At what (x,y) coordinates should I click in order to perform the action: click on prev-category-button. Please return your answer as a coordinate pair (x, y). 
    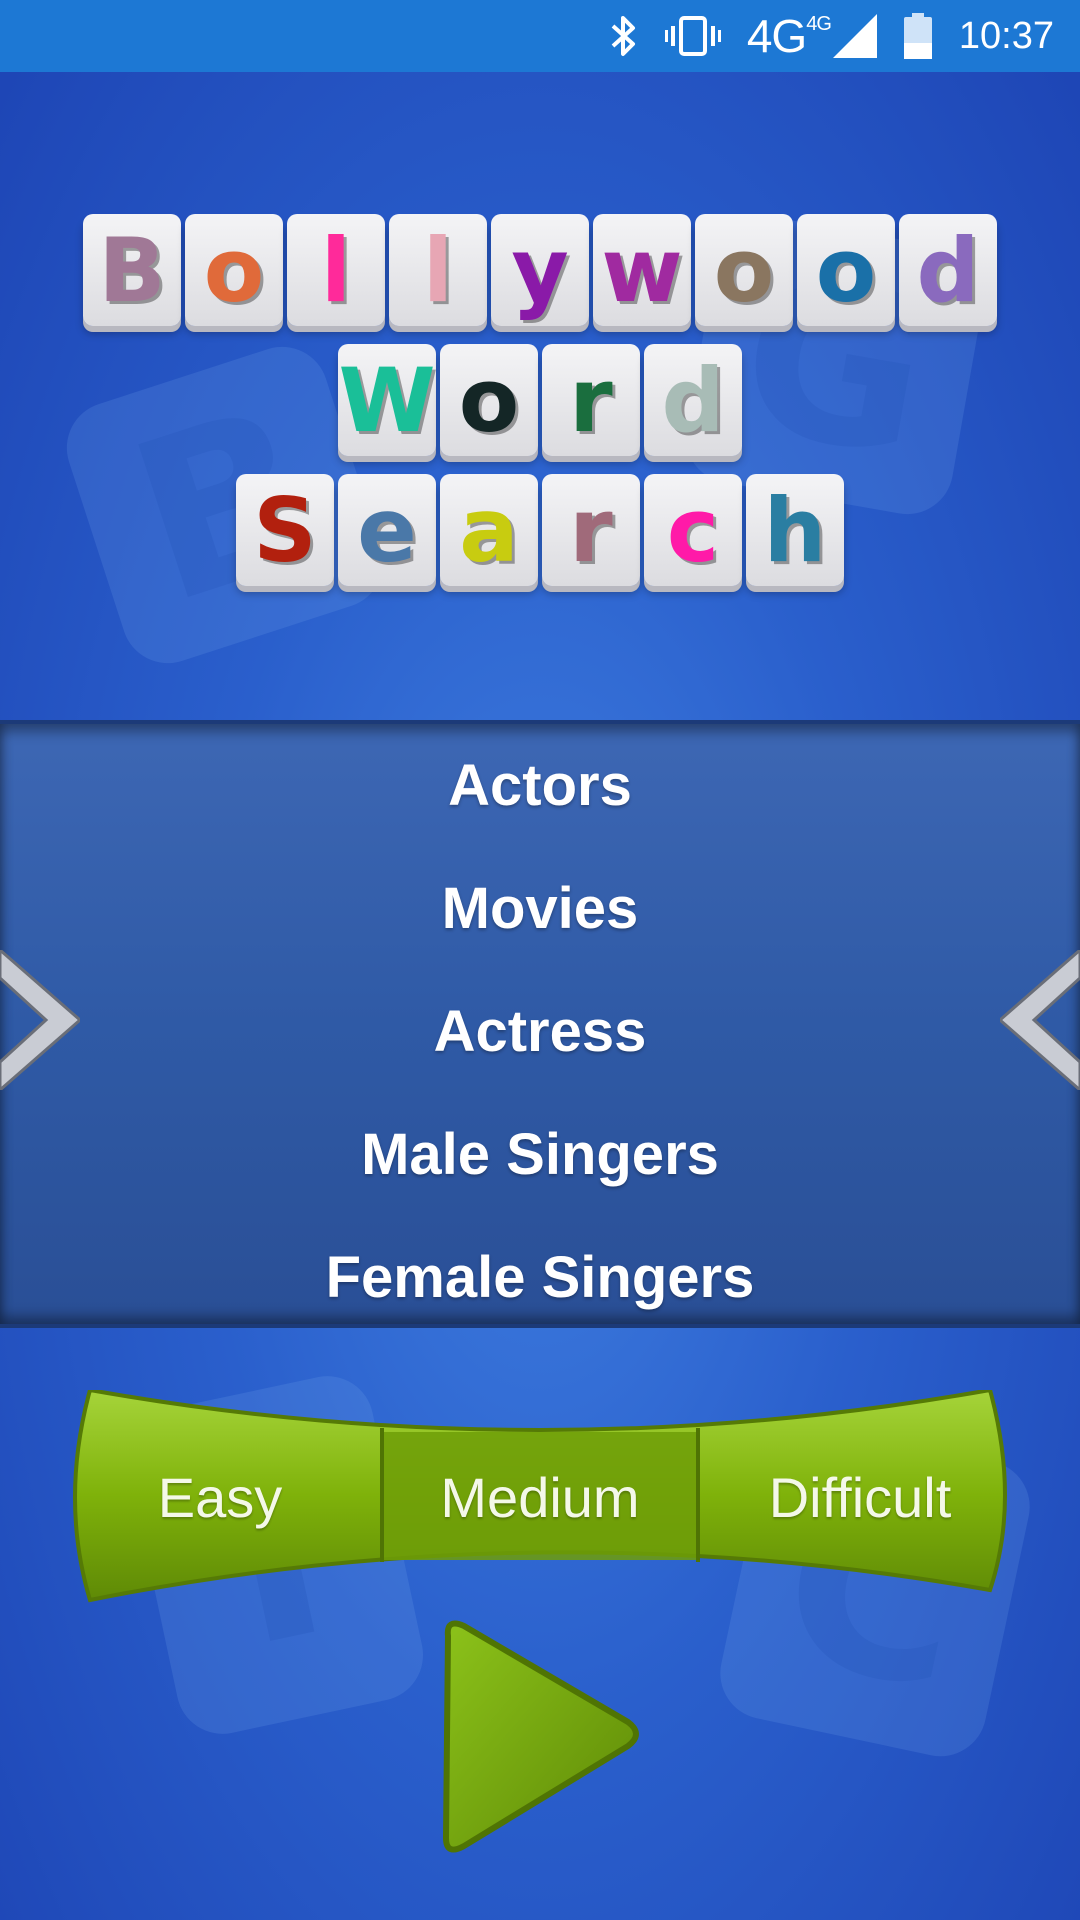
    Looking at the image, I should click on (41, 1021).